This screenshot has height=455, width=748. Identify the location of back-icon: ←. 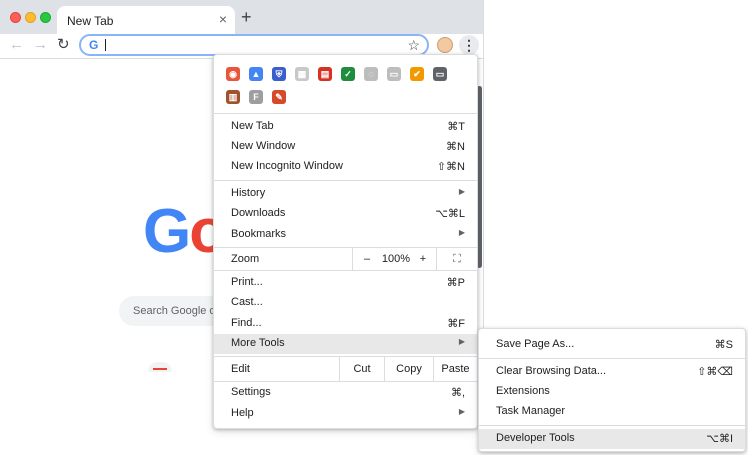
(16, 45).